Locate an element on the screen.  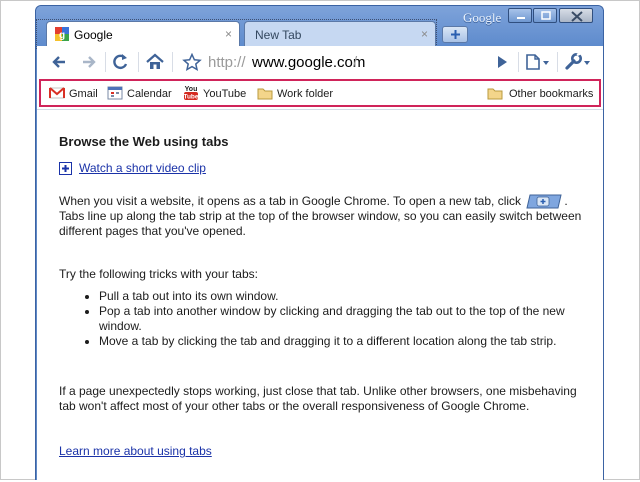
url-path: / is located at coordinates (355, 62).